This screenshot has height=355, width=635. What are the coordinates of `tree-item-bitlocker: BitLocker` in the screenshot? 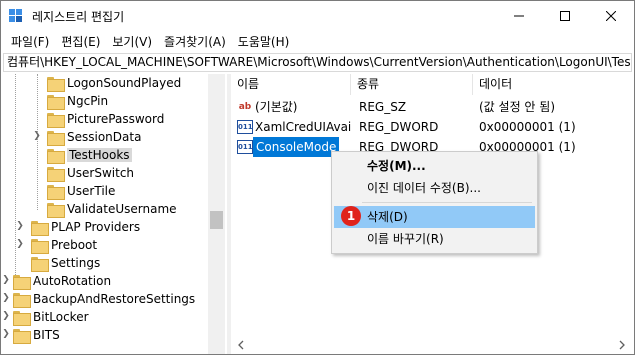 It's located at (51, 317).